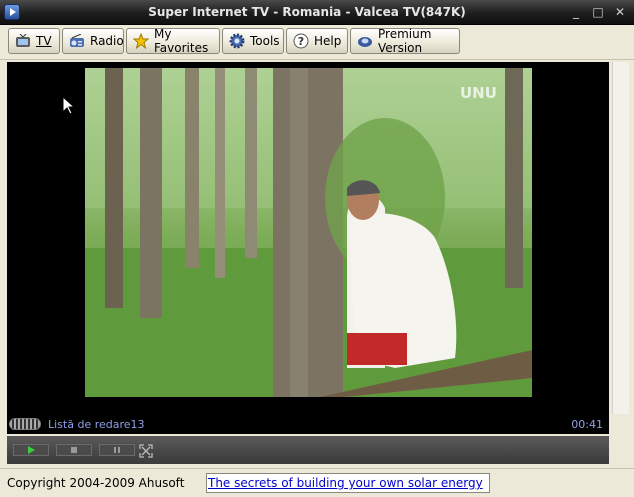 This screenshot has width=634, height=497. I want to click on gear-icon, so click(237, 41).